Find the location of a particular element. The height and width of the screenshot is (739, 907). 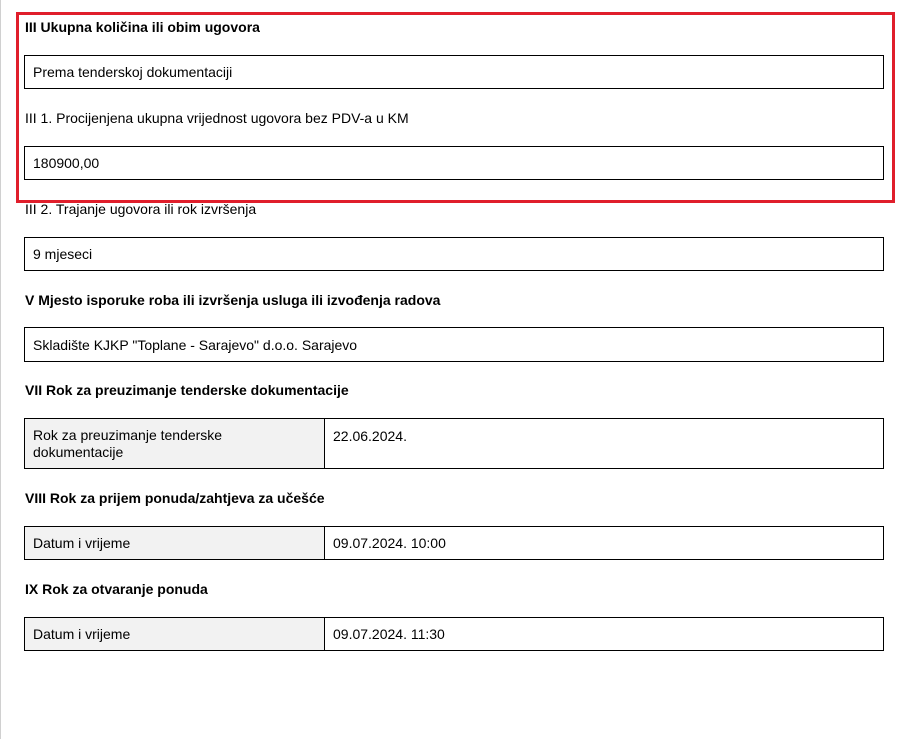

tender-docs-deadline-value: 22.06.2024. is located at coordinates (370, 436).